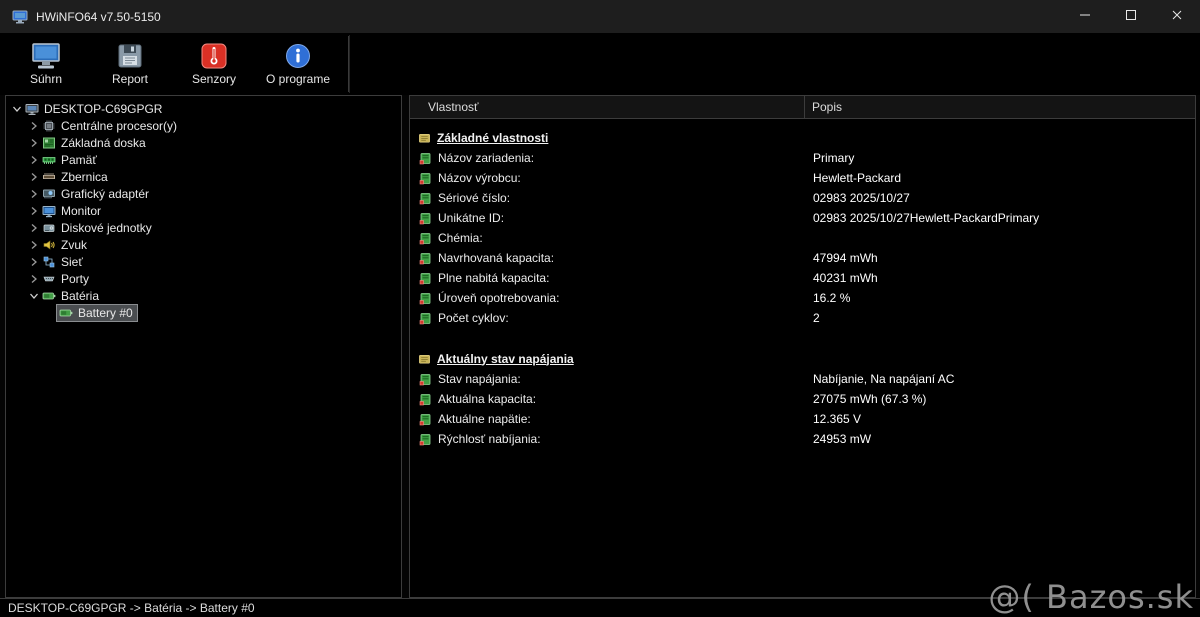  Describe the element at coordinates (98, 228) in the screenshot. I see `tree-item-box: Diskové jednotky` at that location.